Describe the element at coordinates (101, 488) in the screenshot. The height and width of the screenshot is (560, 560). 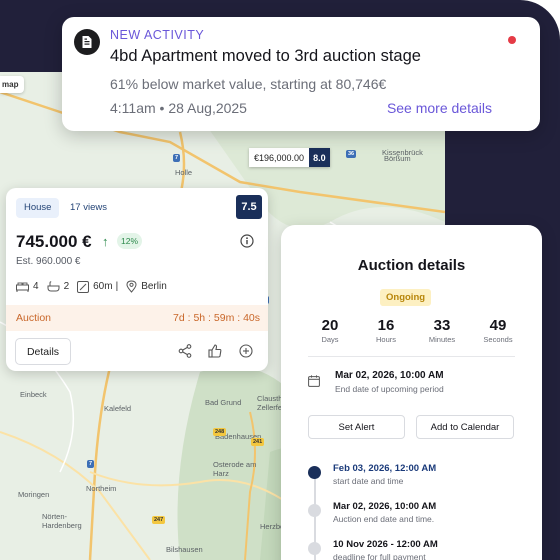
I see `map-place-label: Northeim` at that location.